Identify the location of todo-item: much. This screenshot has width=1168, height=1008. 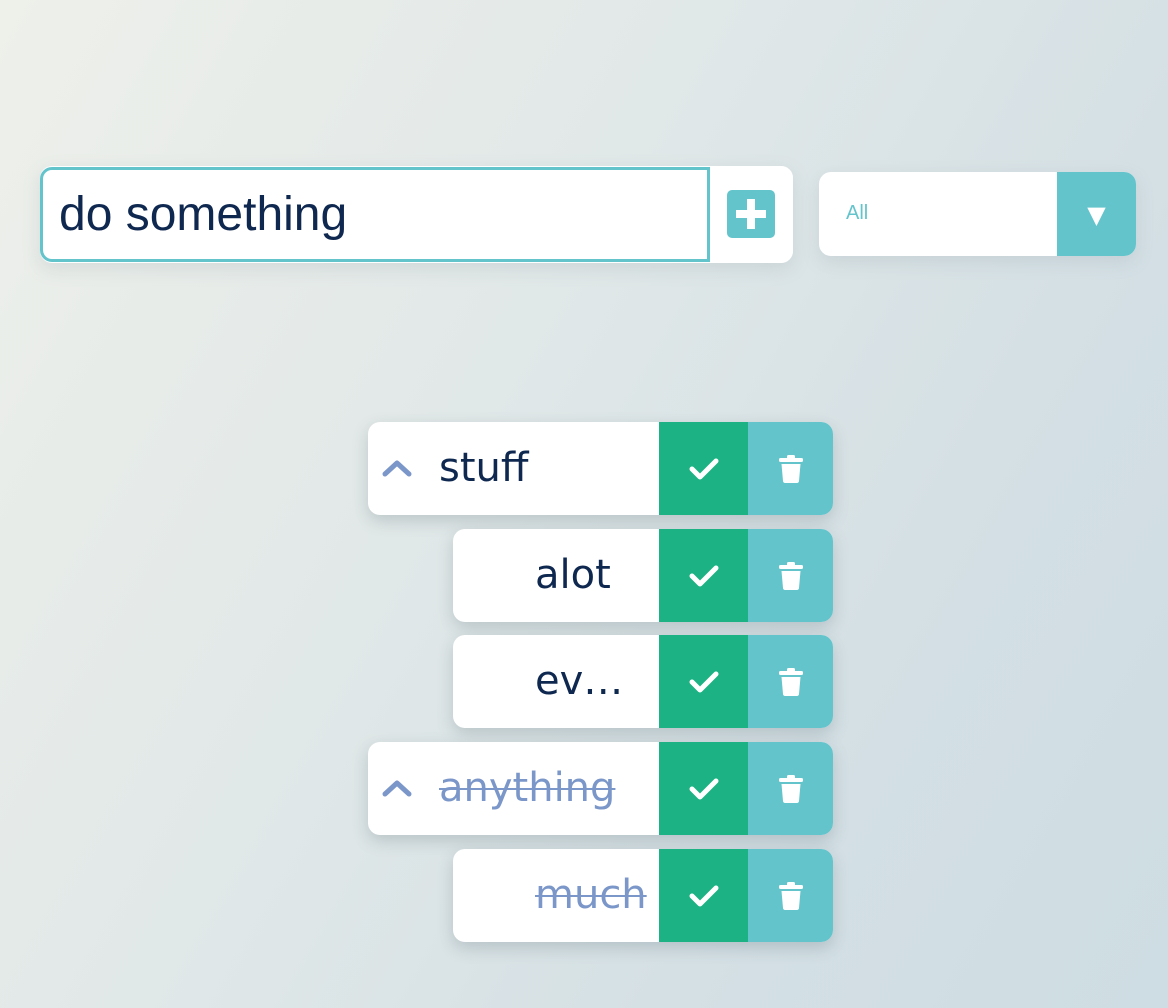
(643, 895).